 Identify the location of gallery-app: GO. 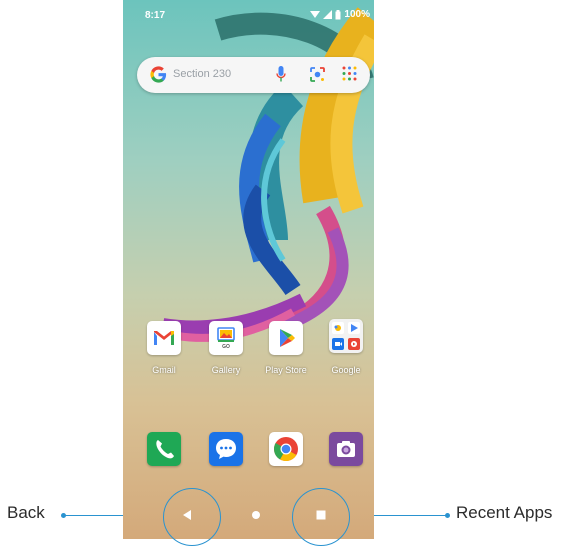
(226, 338).